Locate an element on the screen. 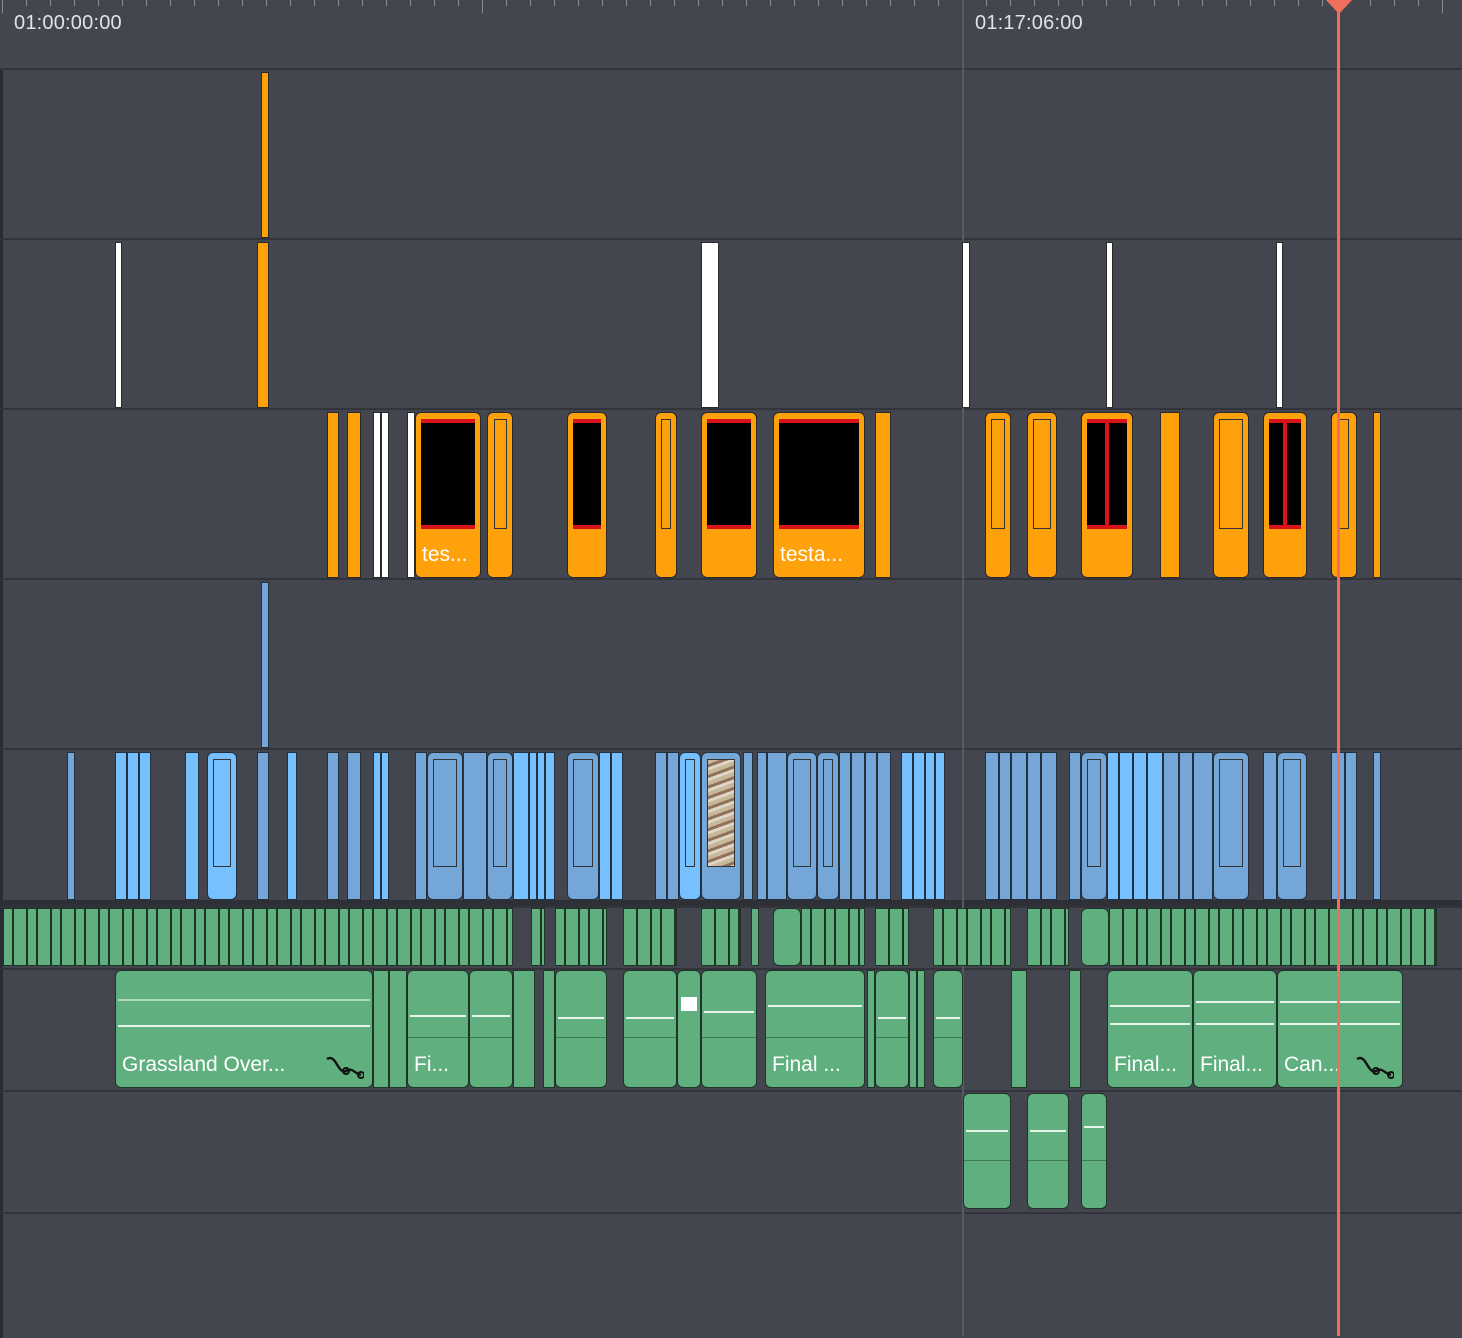 This screenshot has width=1462, height=1338. playhead is located at coordinates (1338, 668).